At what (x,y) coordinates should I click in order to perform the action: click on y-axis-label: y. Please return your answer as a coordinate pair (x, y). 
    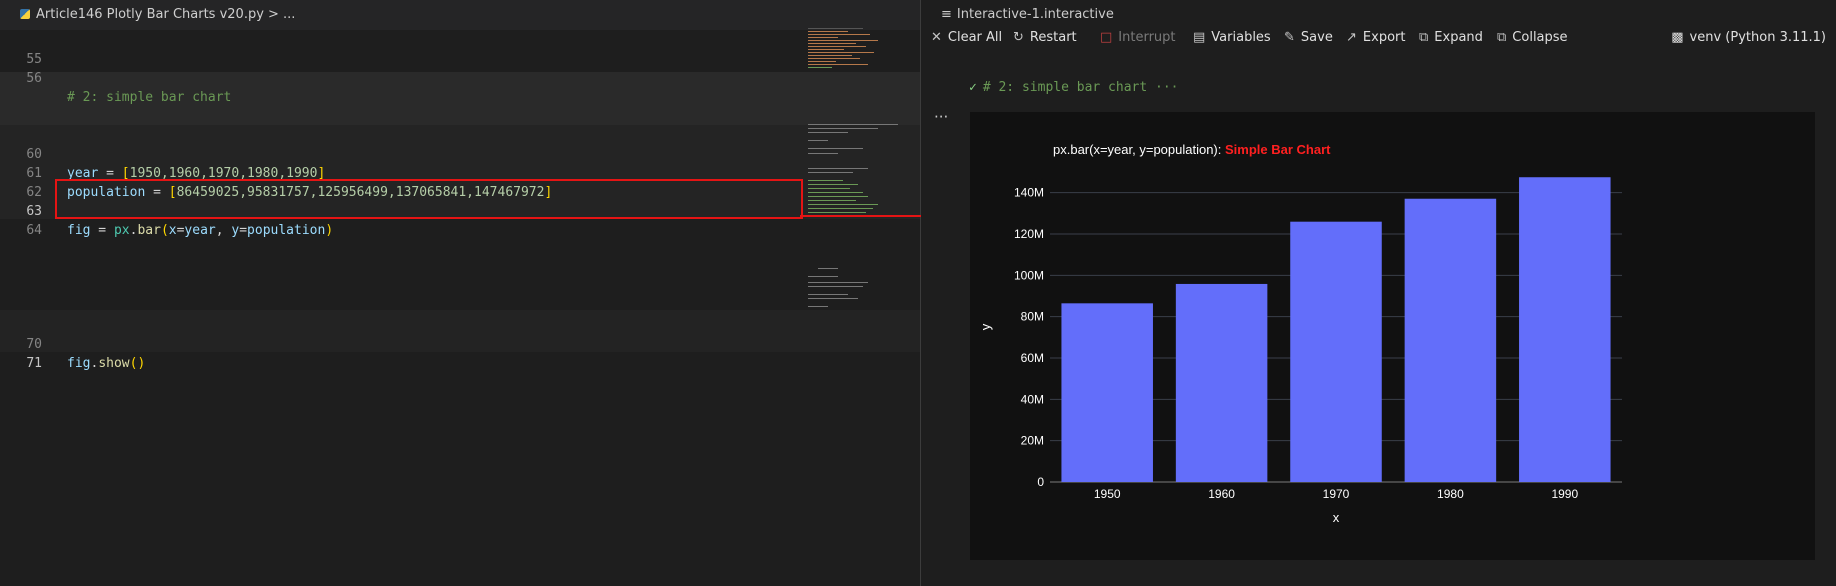
    Looking at the image, I should click on (985, 326).